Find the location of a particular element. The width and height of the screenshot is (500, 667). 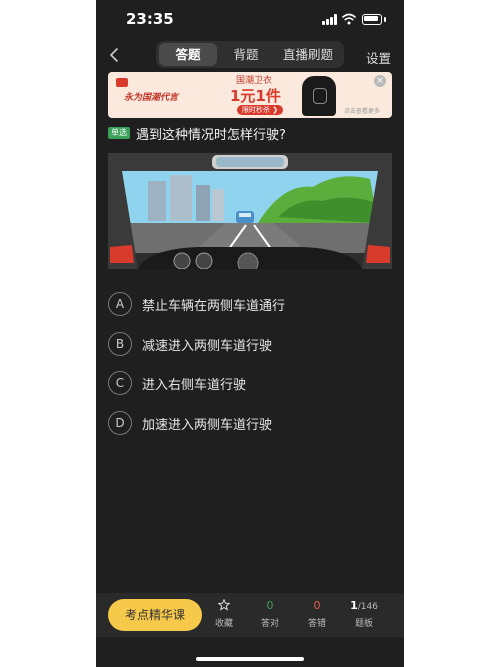

option-letter: B is located at coordinates (120, 344).